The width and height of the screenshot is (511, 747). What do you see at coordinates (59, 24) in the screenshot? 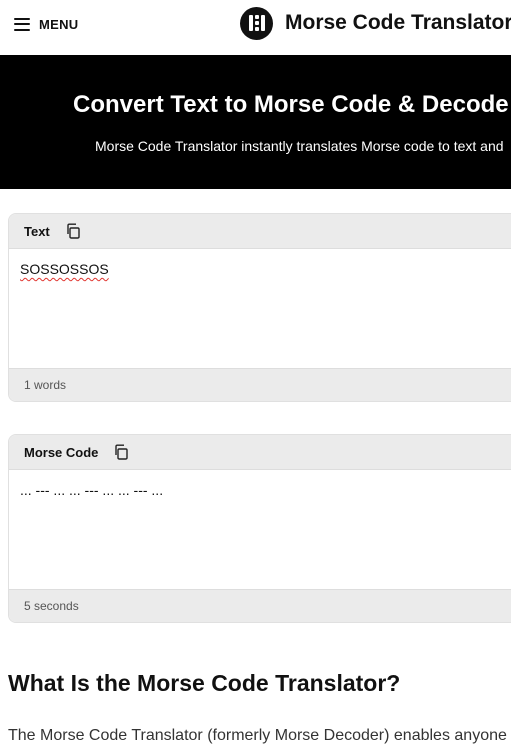
I see `menu-label: MENU` at bounding box center [59, 24].